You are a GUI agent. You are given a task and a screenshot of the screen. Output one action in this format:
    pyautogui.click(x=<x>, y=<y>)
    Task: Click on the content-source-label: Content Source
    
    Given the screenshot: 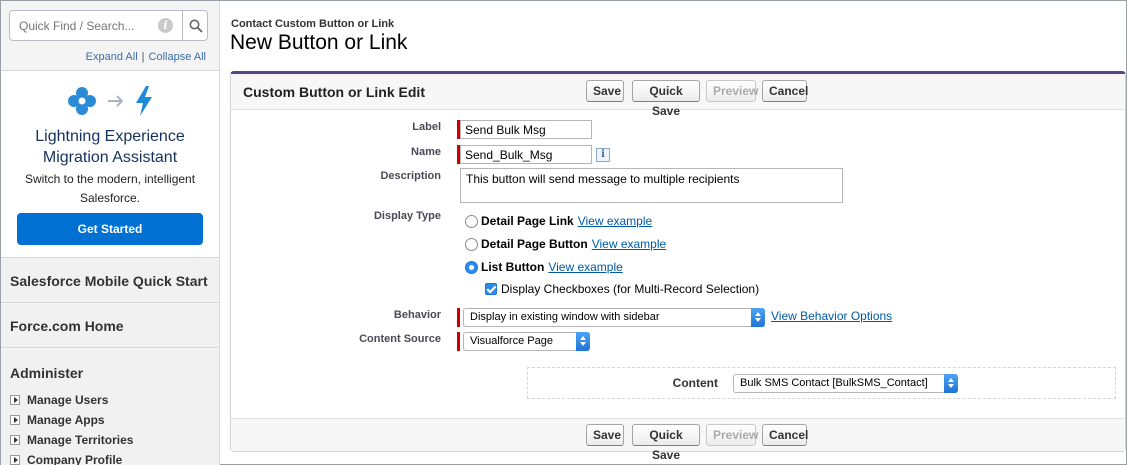 What is the action you would take?
    pyautogui.click(x=400, y=339)
    